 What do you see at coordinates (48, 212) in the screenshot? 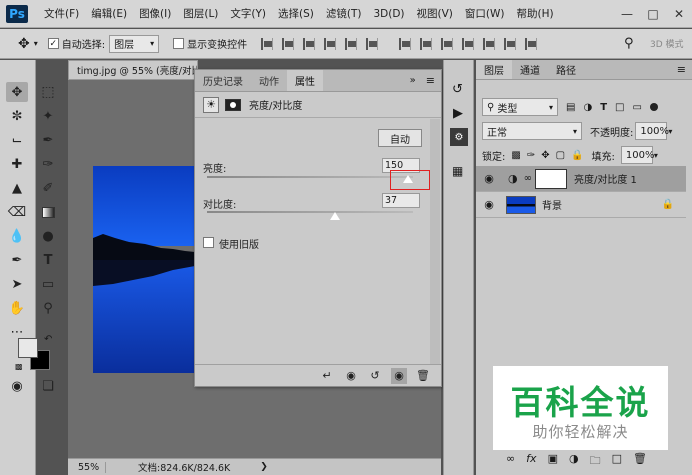
I see `gradient-tool-icon` at bounding box center [48, 212].